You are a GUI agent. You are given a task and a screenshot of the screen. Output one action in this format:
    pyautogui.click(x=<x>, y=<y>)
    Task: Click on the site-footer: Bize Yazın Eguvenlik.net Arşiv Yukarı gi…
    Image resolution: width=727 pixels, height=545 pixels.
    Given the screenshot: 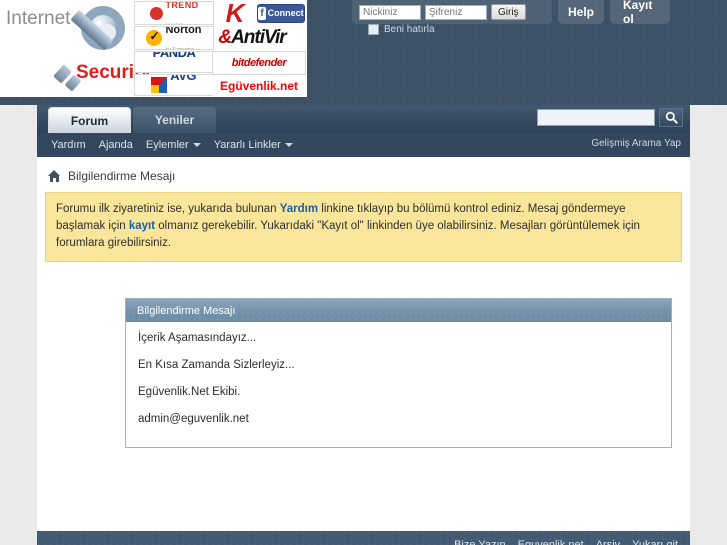 What is the action you would take?
    pyautogui.click(x=363, y=538)
    